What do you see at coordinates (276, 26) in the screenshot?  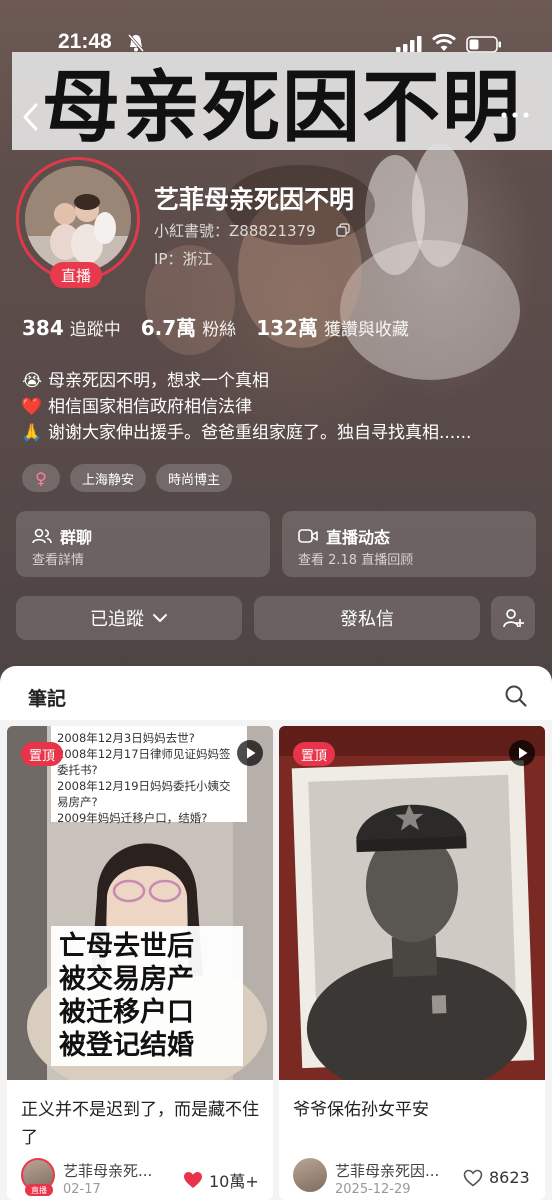 I see `status-bar: 21:48` at bounding box center [276, 26].